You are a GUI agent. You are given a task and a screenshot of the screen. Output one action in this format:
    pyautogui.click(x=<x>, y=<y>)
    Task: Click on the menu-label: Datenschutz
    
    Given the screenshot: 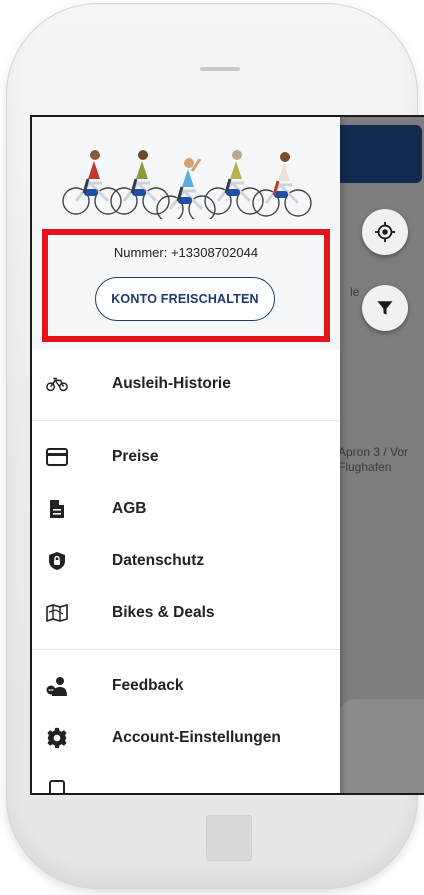 What is the action you would take?
    pyautogui.click(x=158, y=560)
    